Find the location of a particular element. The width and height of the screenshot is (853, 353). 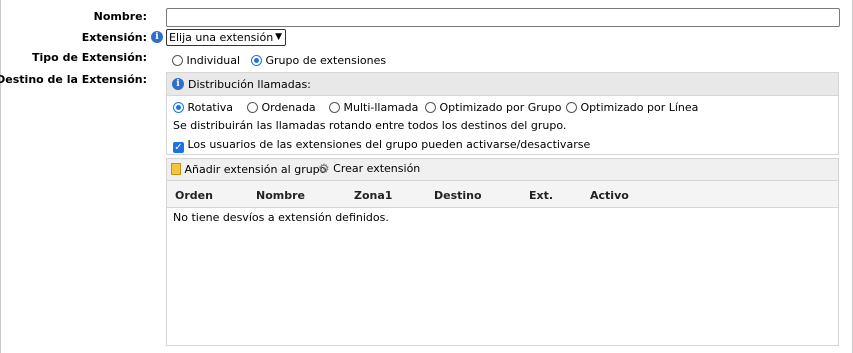

column-header-destino: Destino is located at coordinates (458, 195).